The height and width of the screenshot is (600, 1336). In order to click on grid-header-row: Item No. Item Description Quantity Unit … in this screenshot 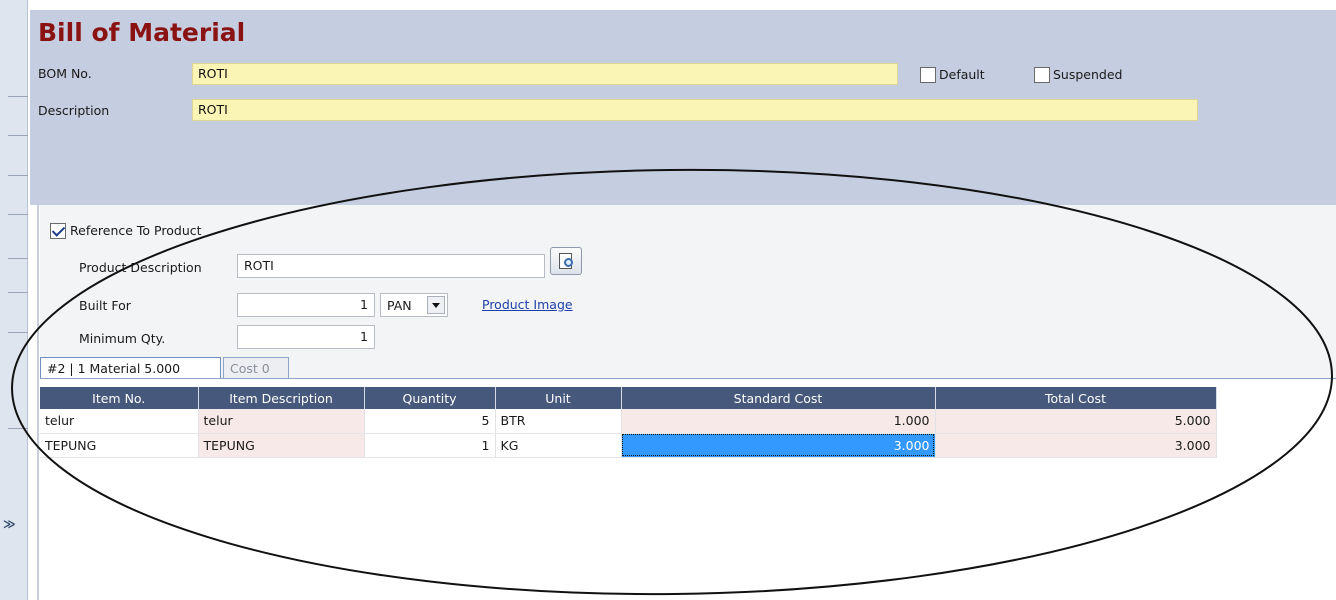, I will do `click(628, 398)`.